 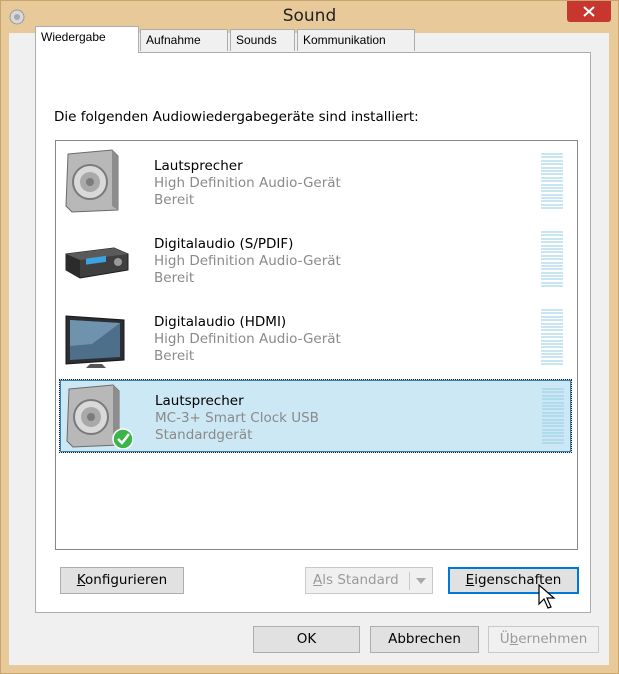 What do you see at coordinates (306, 639) in the screenshot?
I see `ok-button: OK` at bounding box center [306, 639].